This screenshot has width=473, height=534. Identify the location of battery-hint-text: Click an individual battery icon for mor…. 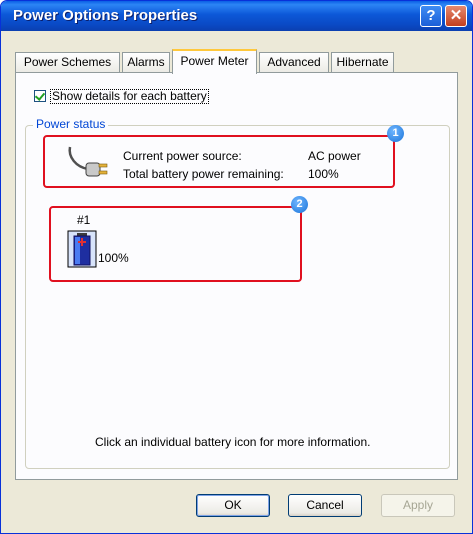
(233, 442).